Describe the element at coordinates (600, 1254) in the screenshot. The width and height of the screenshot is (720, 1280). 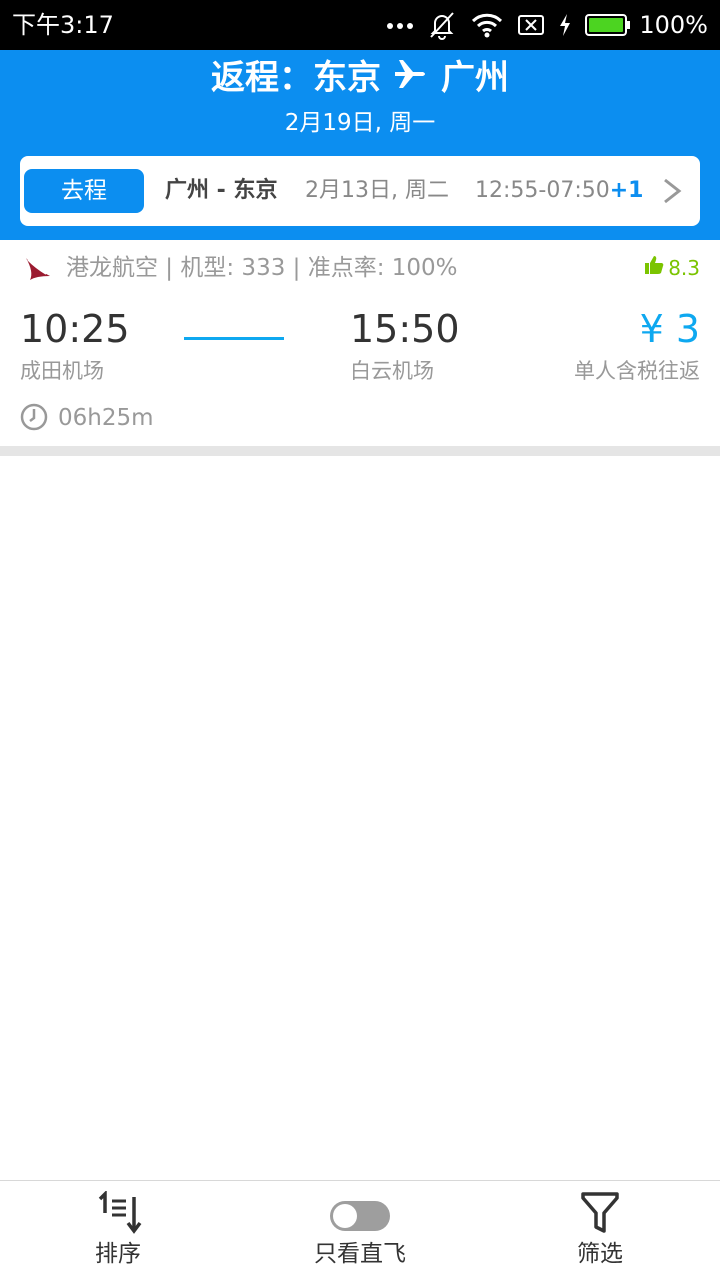
I see `filter-label: 筛选` at that location.